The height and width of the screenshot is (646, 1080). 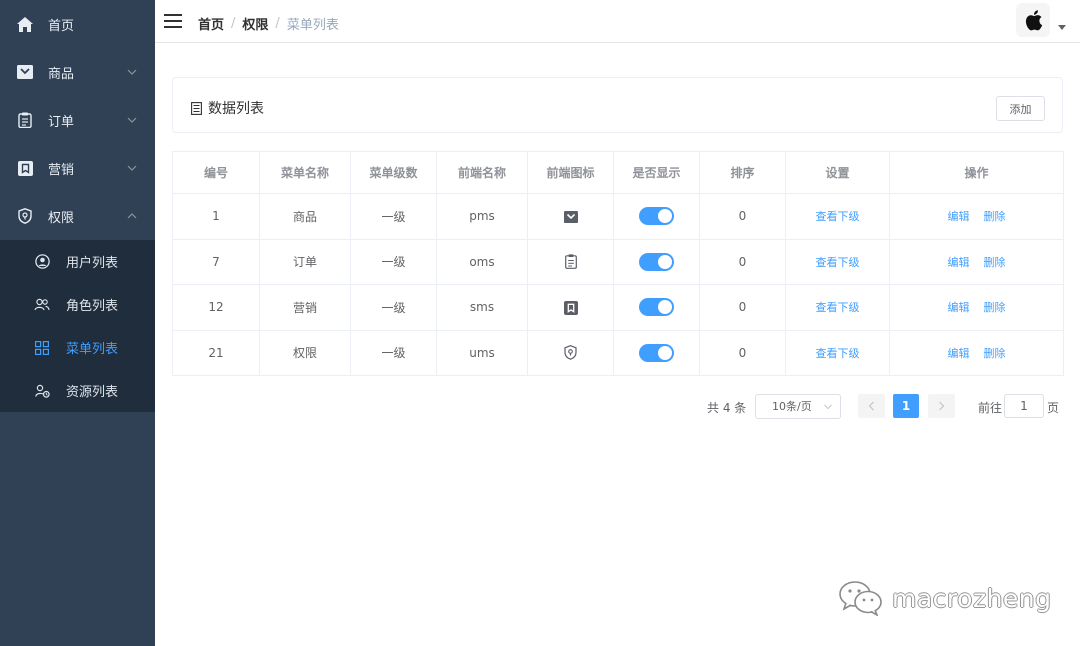 What do you see at coordinates (236, 109) in the screenshot?
I see `card-title-text: 数据列表` at bounding box center [236, 109].